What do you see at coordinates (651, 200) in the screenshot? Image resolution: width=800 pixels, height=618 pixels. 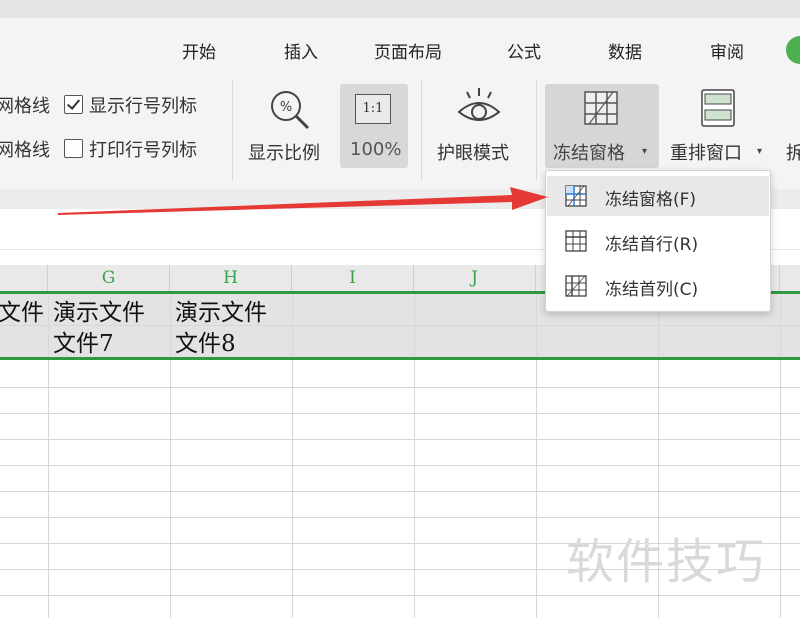 I see `menu-item-label: 冻结窗格(F)` at bounding box center [651, 200].